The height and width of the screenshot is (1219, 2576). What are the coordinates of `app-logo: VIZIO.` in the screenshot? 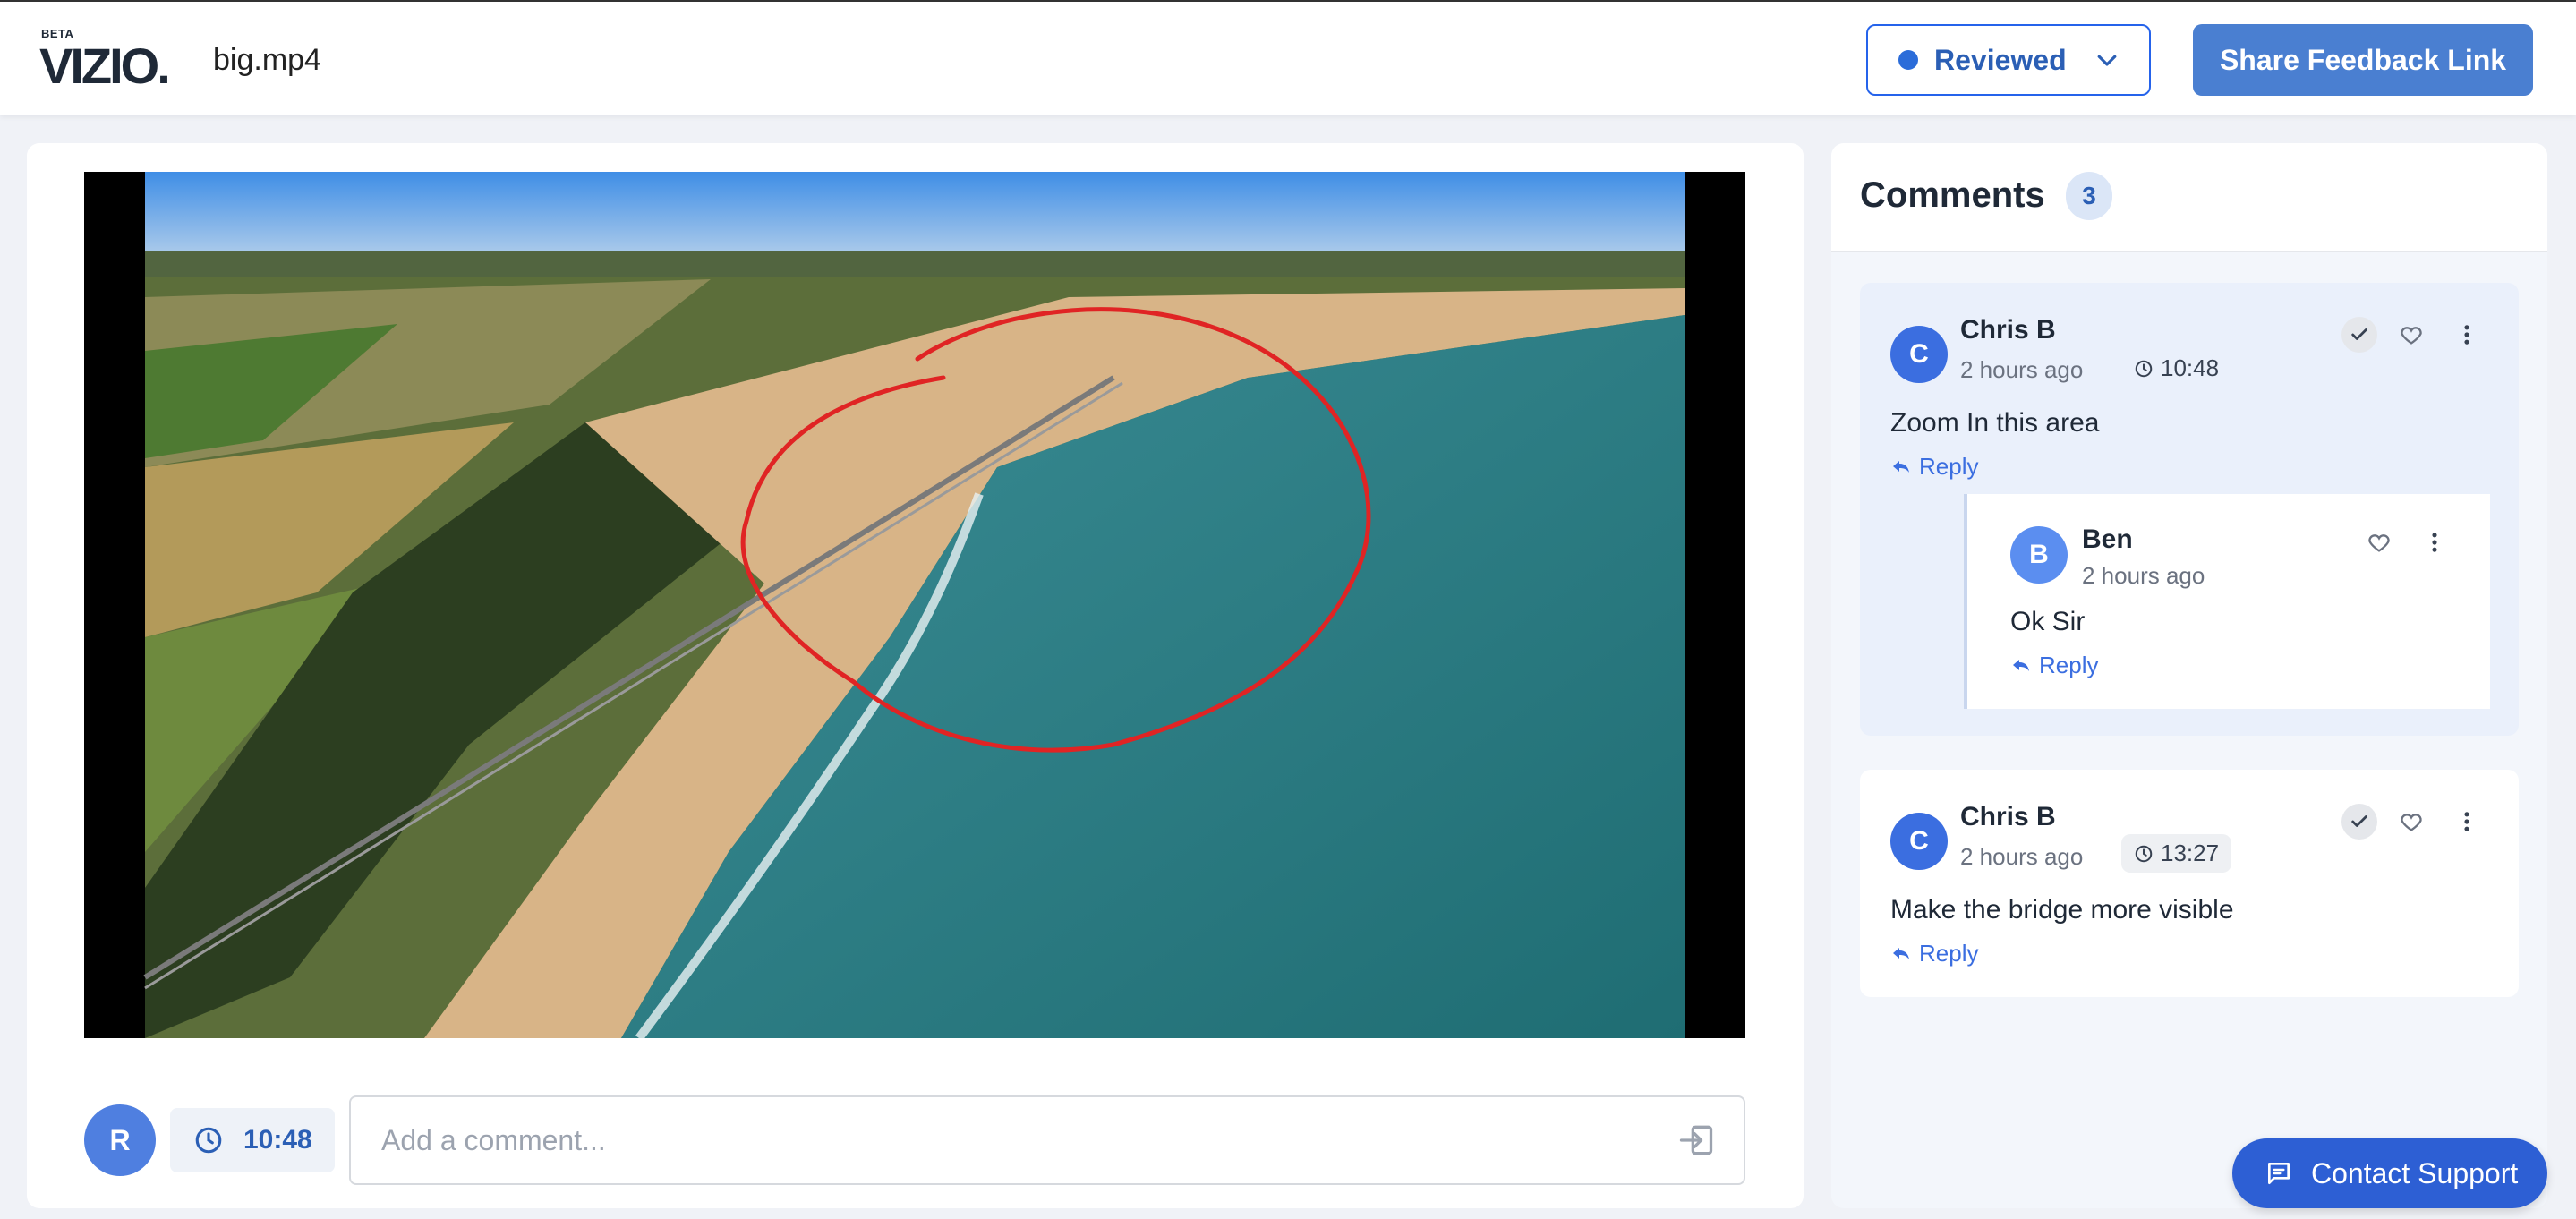 It's located at (105, 66).